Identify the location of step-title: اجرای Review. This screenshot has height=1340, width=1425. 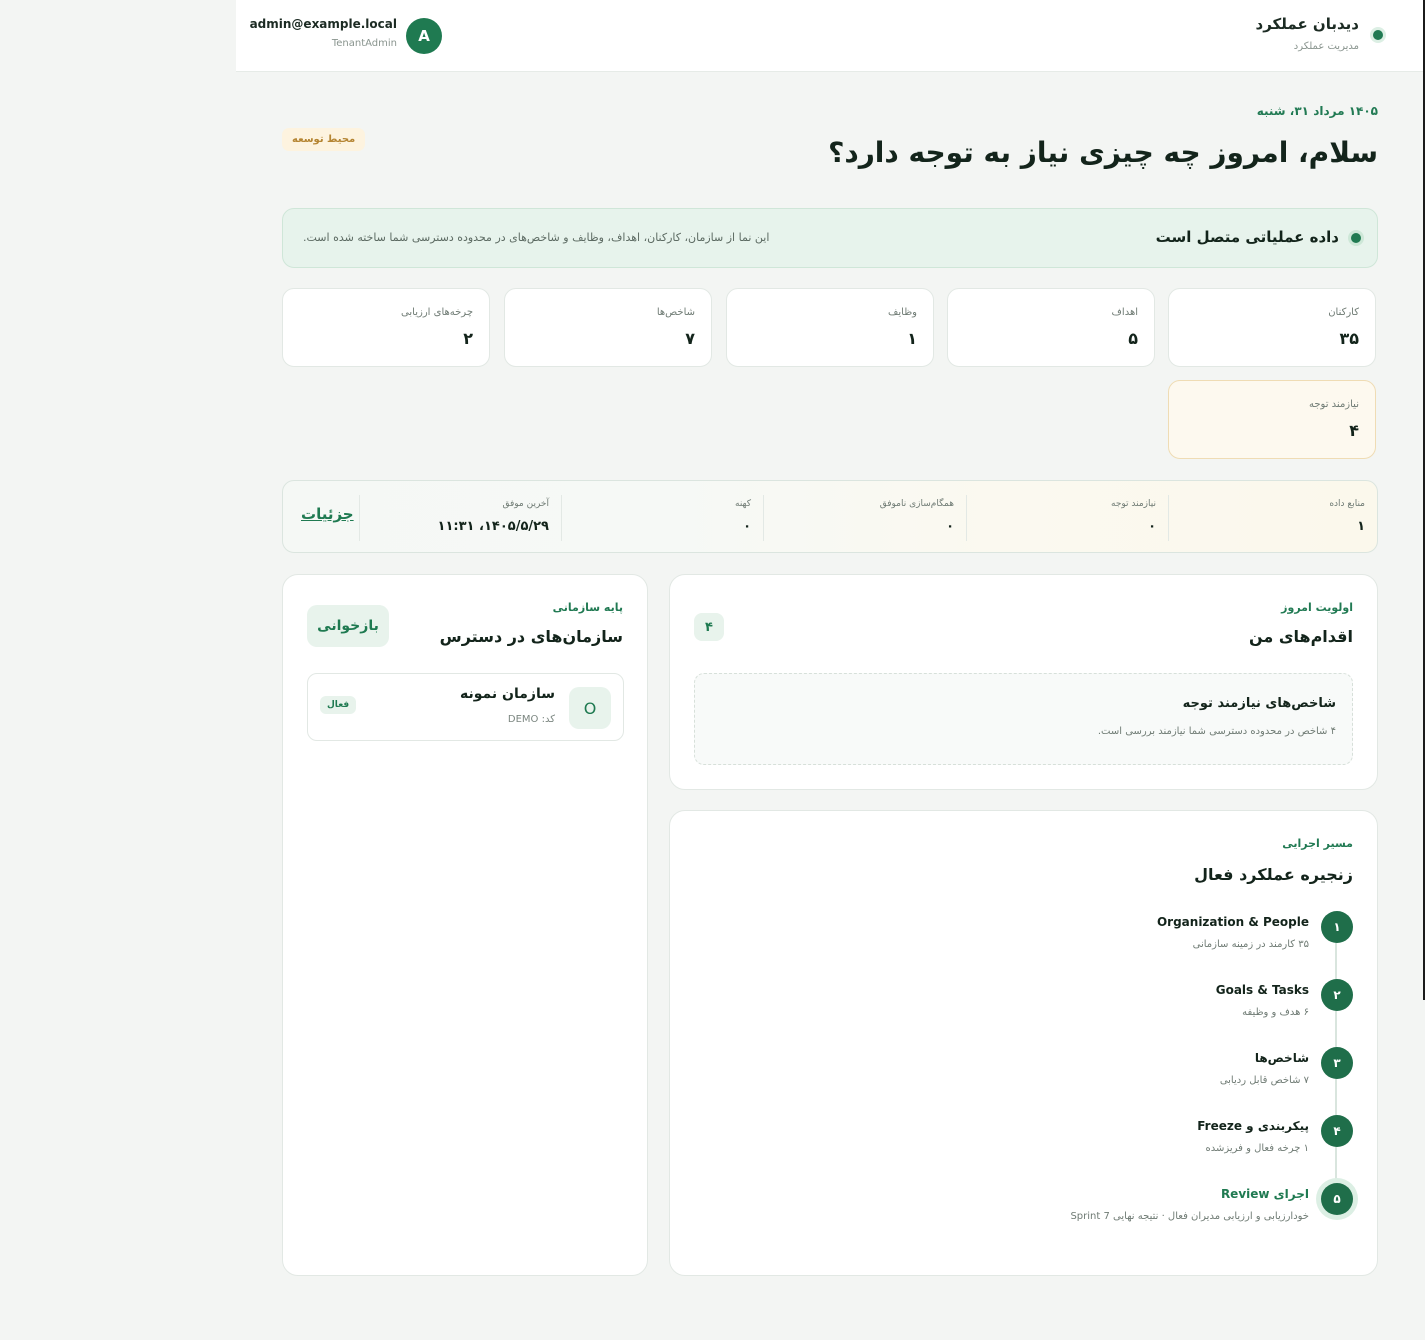
(1264, 1194).